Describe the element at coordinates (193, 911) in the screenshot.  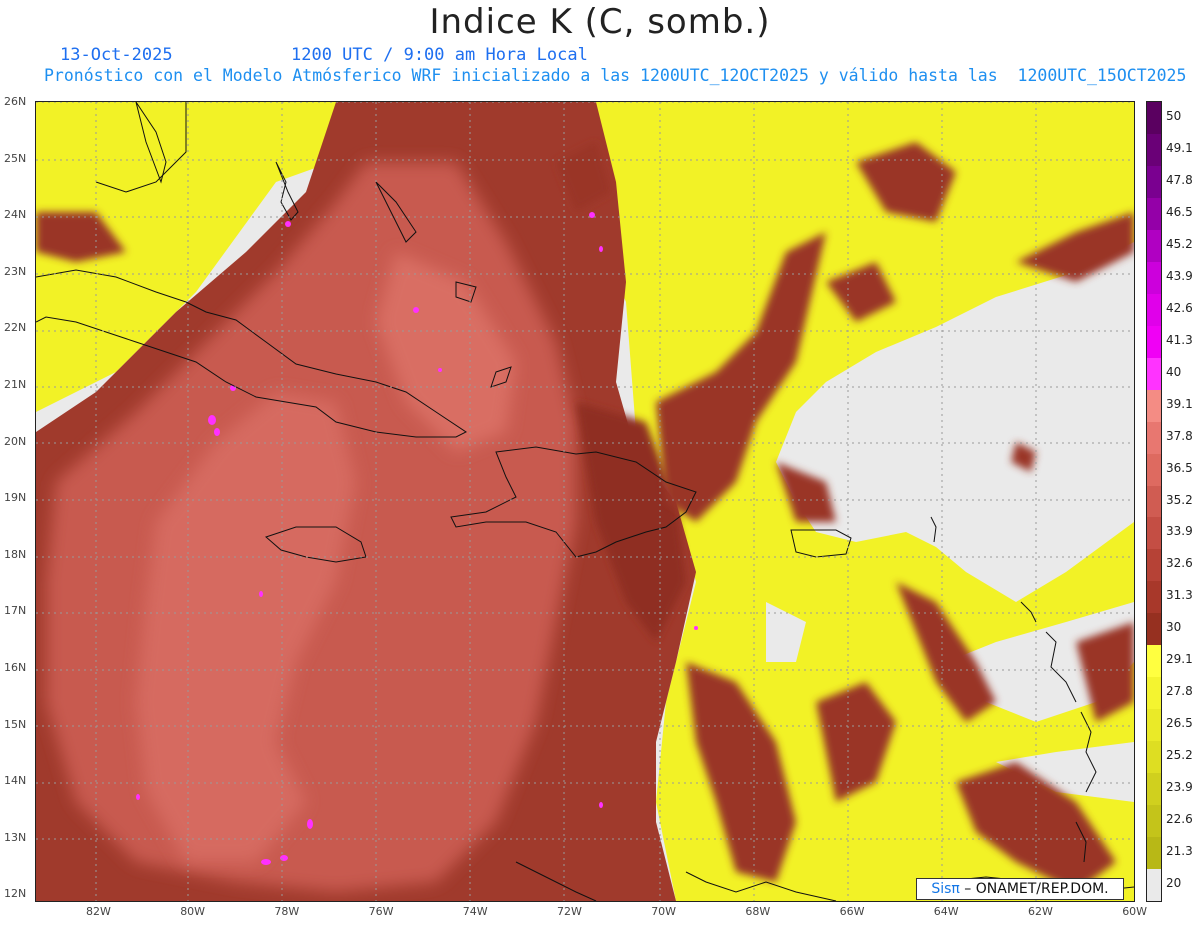
I see `lon-label: 80W` at that location.